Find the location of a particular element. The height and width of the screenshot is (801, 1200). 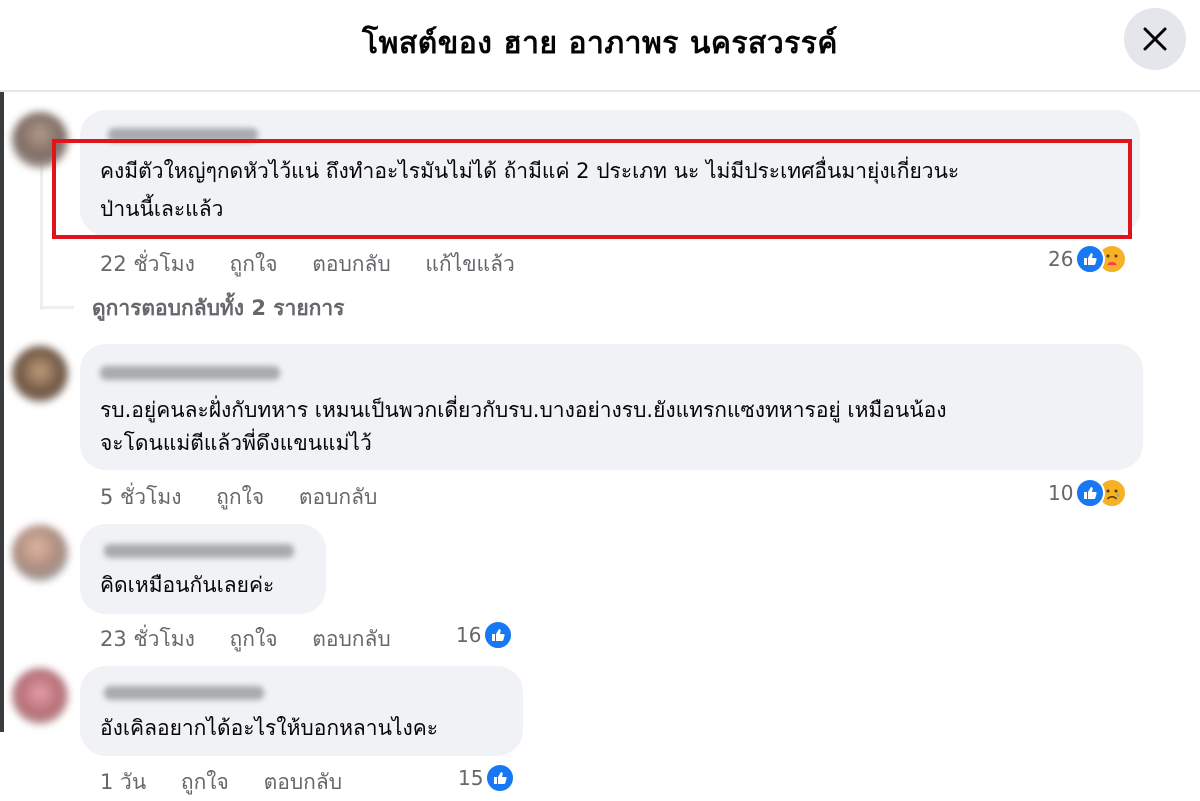

view-replies-link: ดูการตอบกลับทั้ง 2 รายการ is located at coordinates (218, 308).